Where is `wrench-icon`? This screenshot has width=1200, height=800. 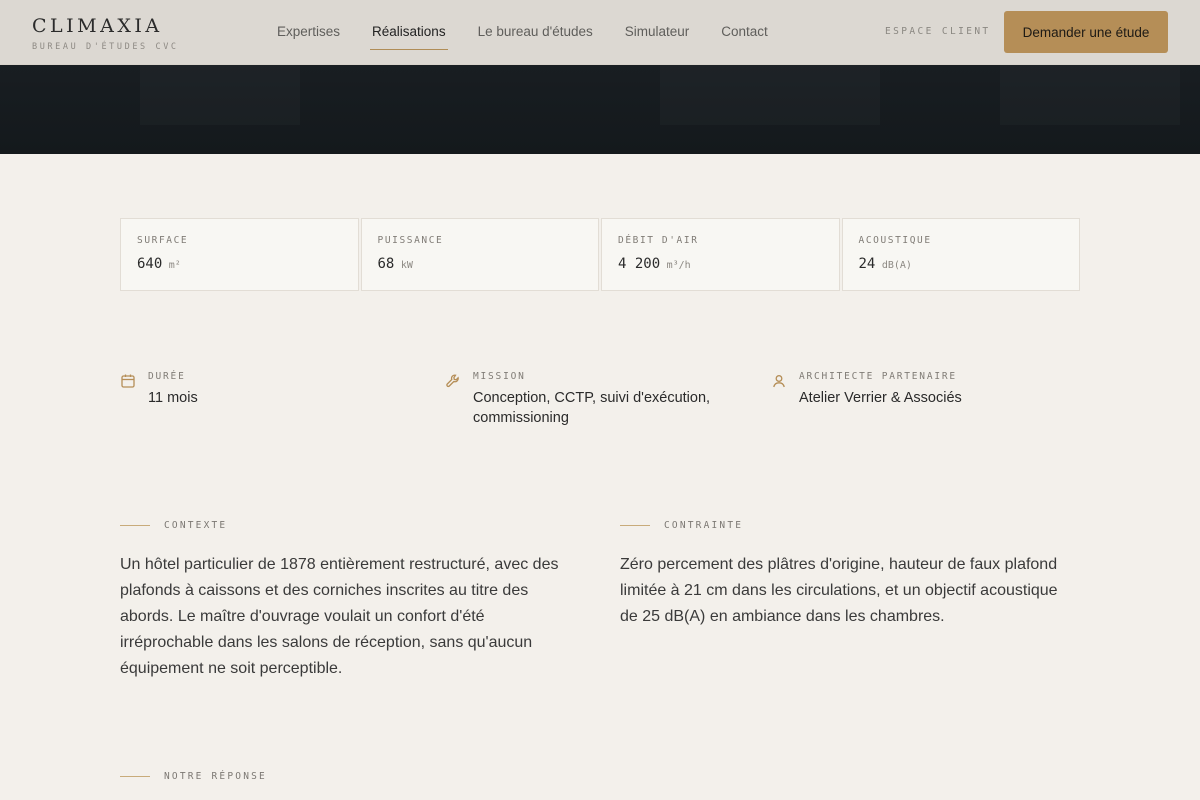
wrench-icon is located at coordinates (453, 381).